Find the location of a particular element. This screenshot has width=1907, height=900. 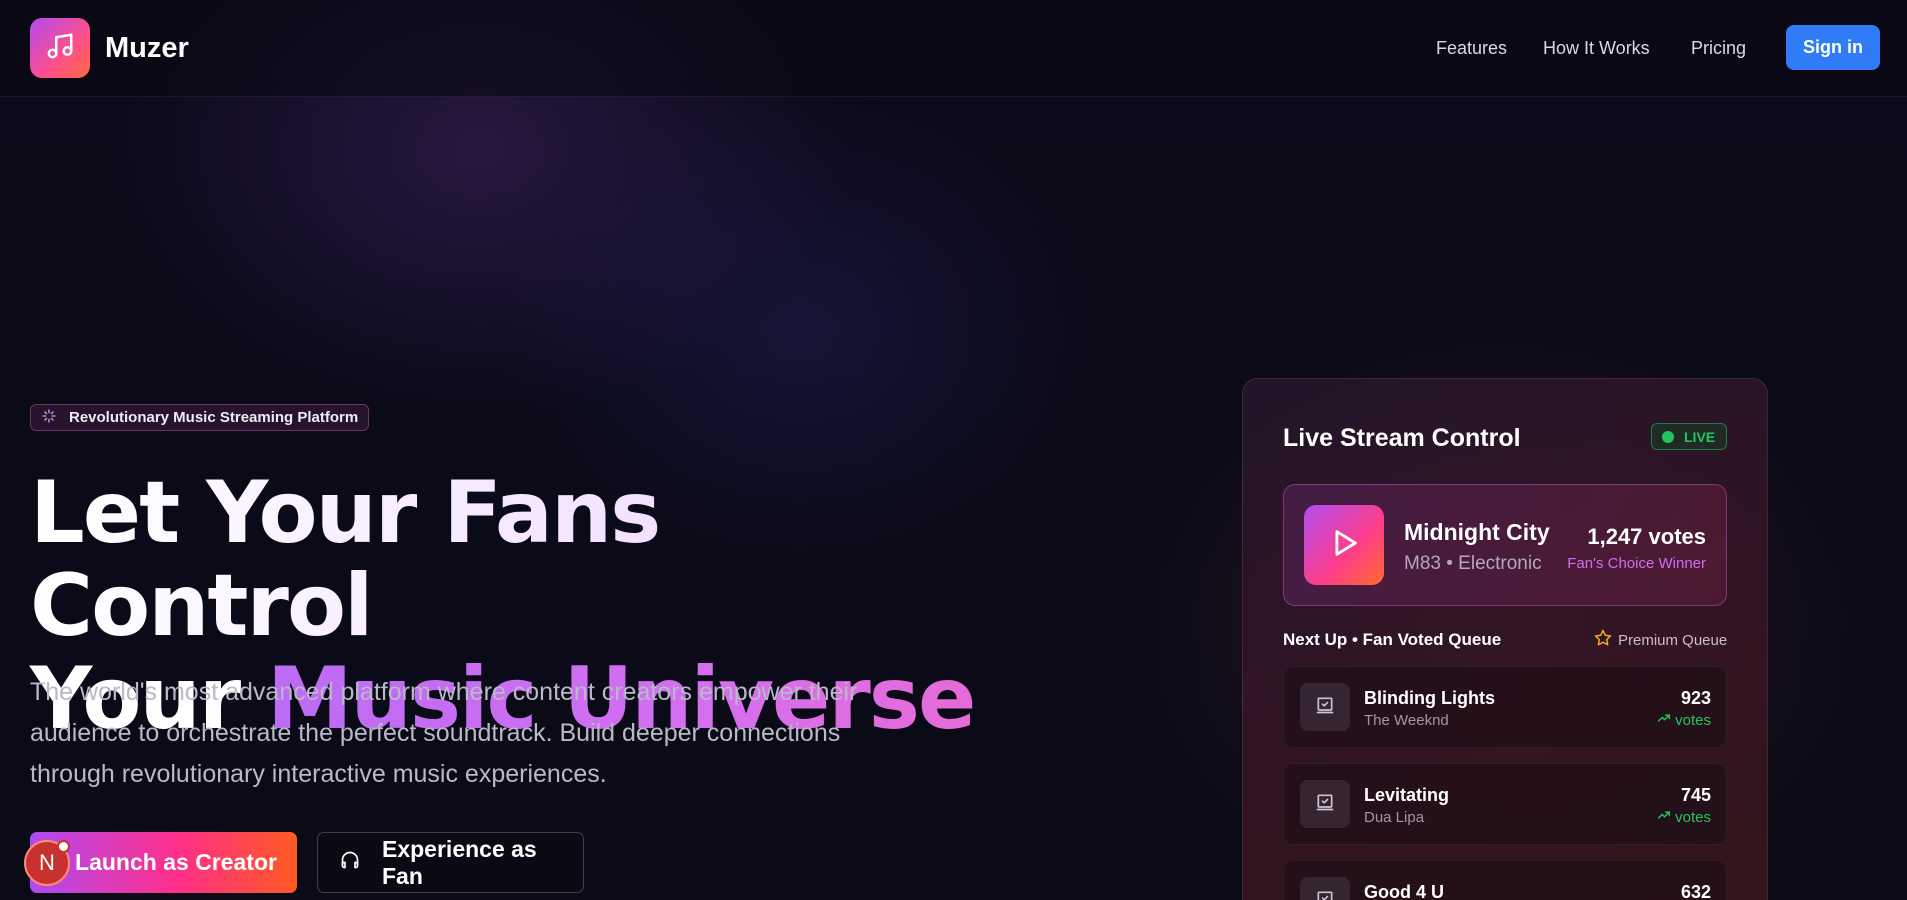

queue-item-title: Blinding Lights is located at coordinates (1429, 698).